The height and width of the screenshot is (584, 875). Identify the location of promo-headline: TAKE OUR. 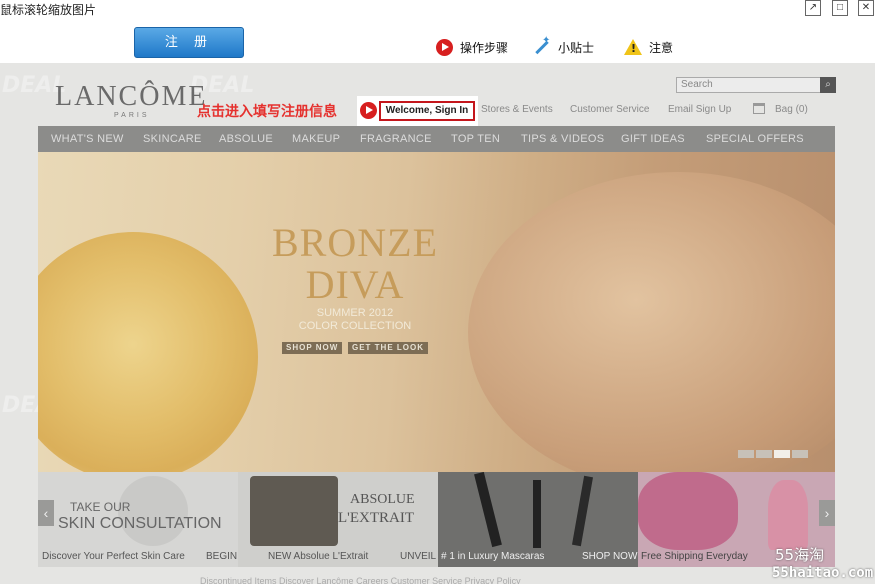
(100, 507).